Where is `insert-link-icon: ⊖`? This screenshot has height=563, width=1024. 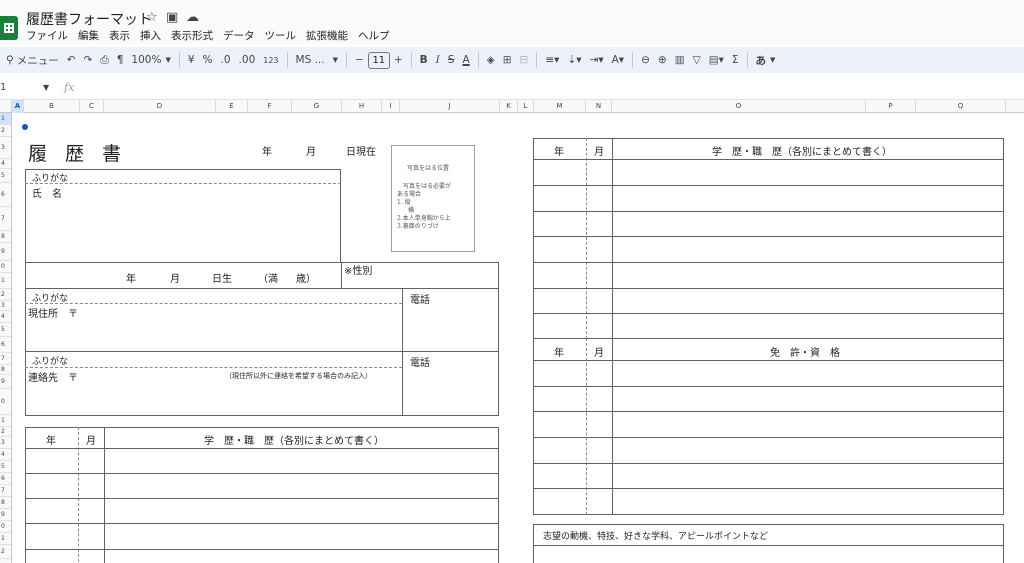
insert-link-icon: ⊖ is located at coordinates (645, 60).